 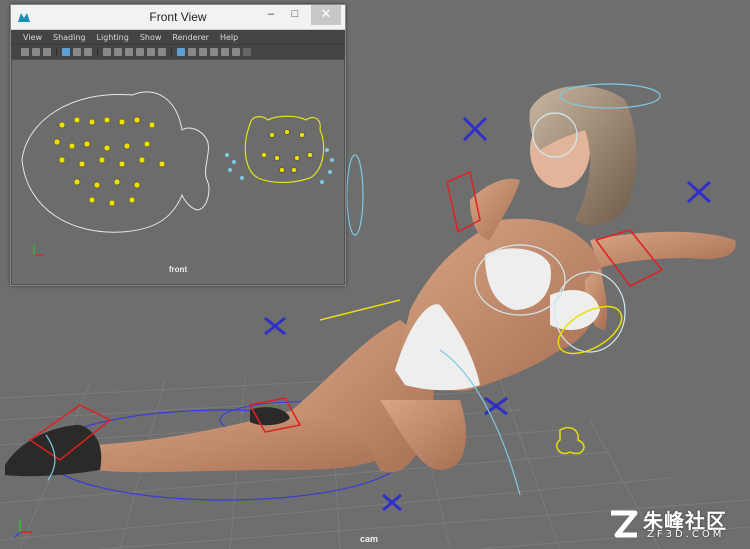 I want to click on resolution-gate-icon, so click(x=129, y=52).